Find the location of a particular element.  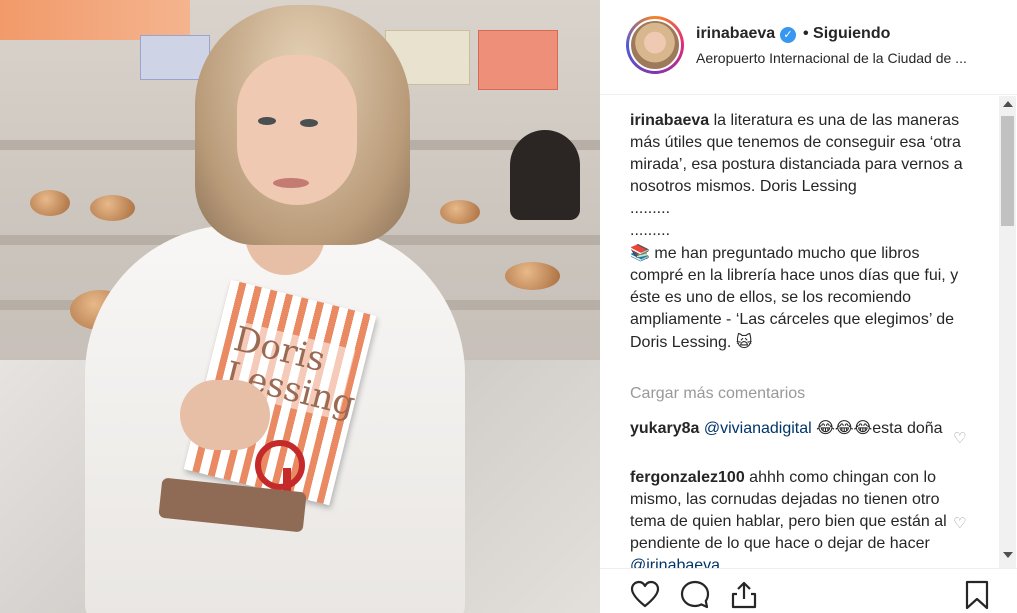

comment-mention: @vivianadigital is located at coordinates (758, 428).